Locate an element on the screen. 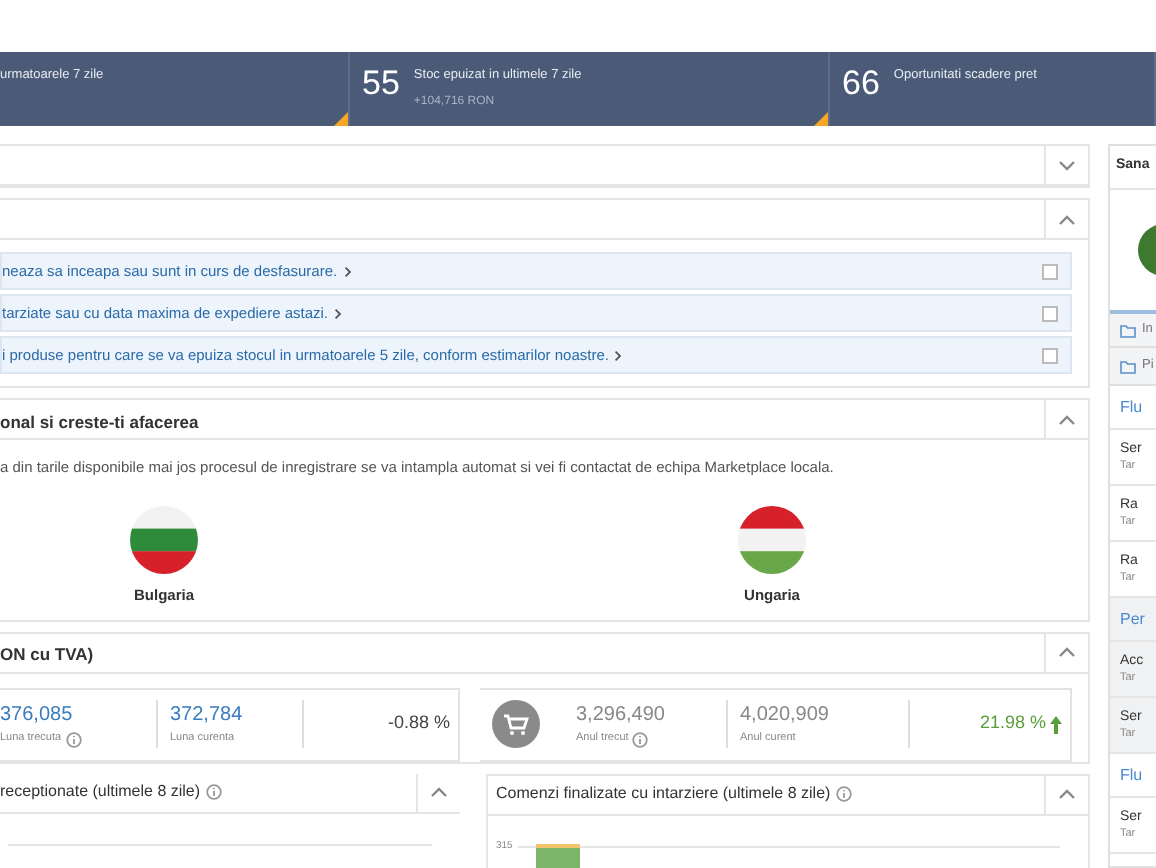  change-value: 21.98 % is located at coordinates (1012, 723).